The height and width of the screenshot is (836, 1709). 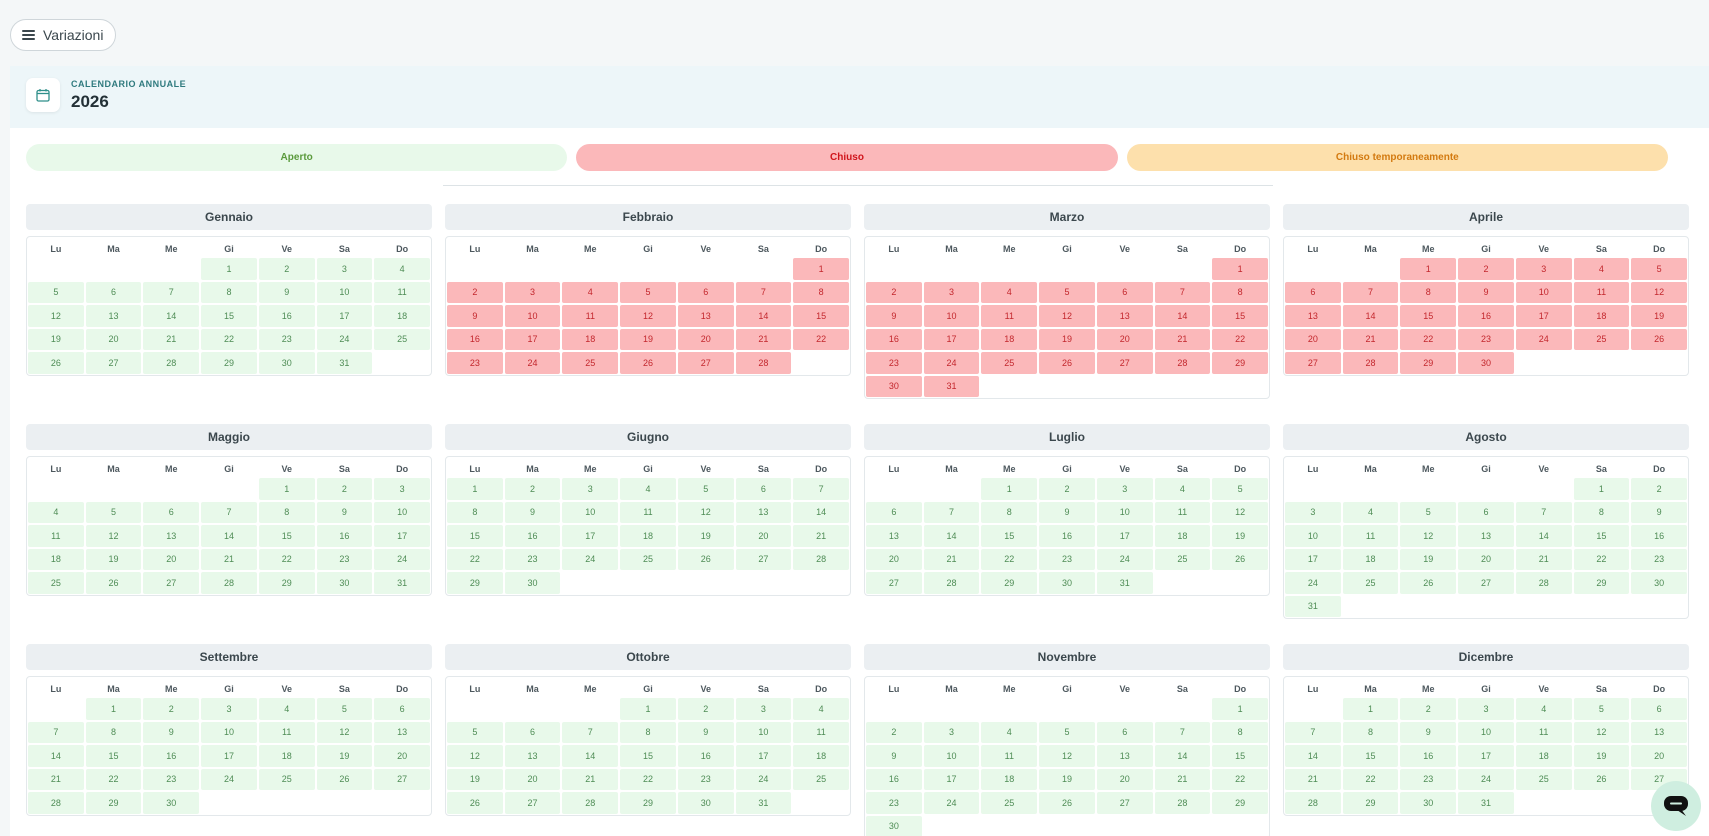 What do you see at coordinates (821, 269) in the screenshot?
I see `day-cell: 1` at bounding box center [821, 269].